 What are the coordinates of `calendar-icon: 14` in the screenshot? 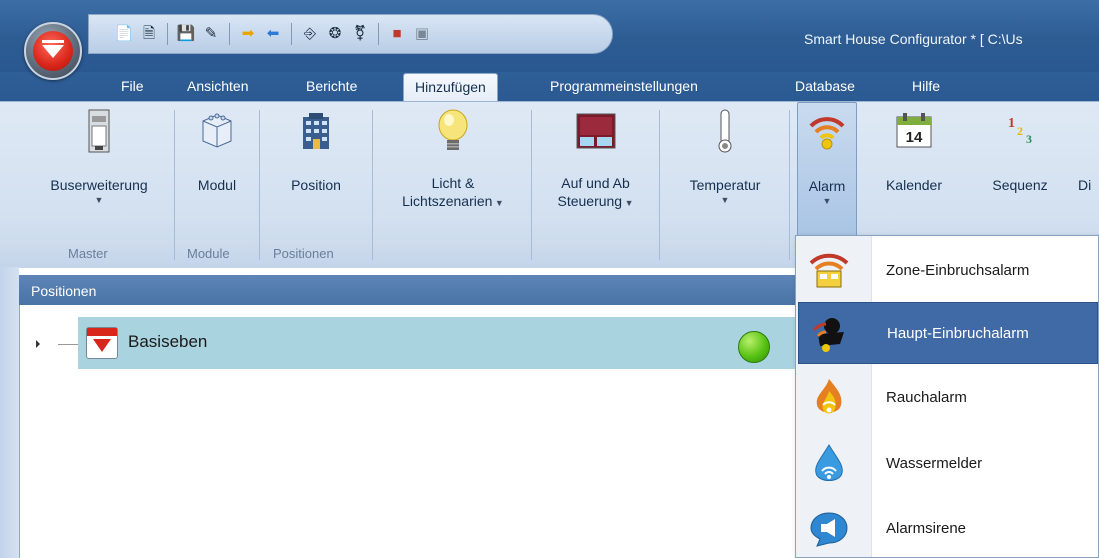 It's located at (914, 131).